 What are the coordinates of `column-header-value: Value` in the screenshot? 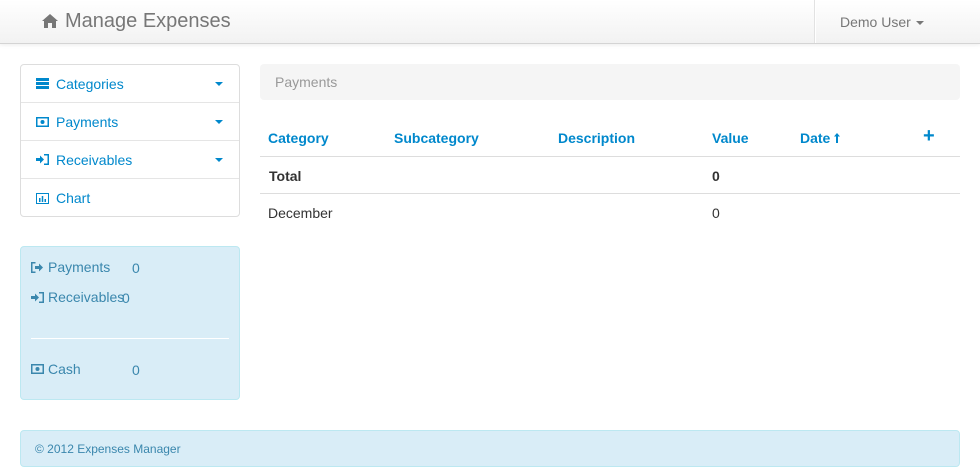 It's located at (730, 138).